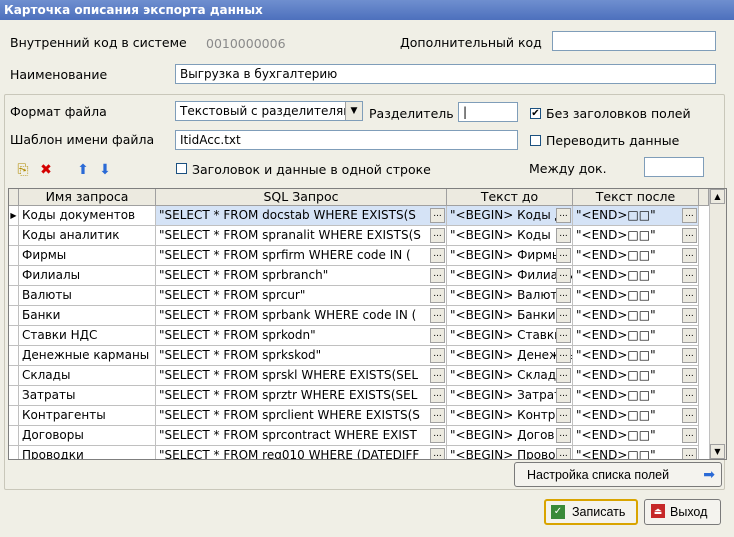  What do you see at coordinates (87, 316) in the screenshot?
I see `cell-name: Банки` at bounding box center [87, 316].